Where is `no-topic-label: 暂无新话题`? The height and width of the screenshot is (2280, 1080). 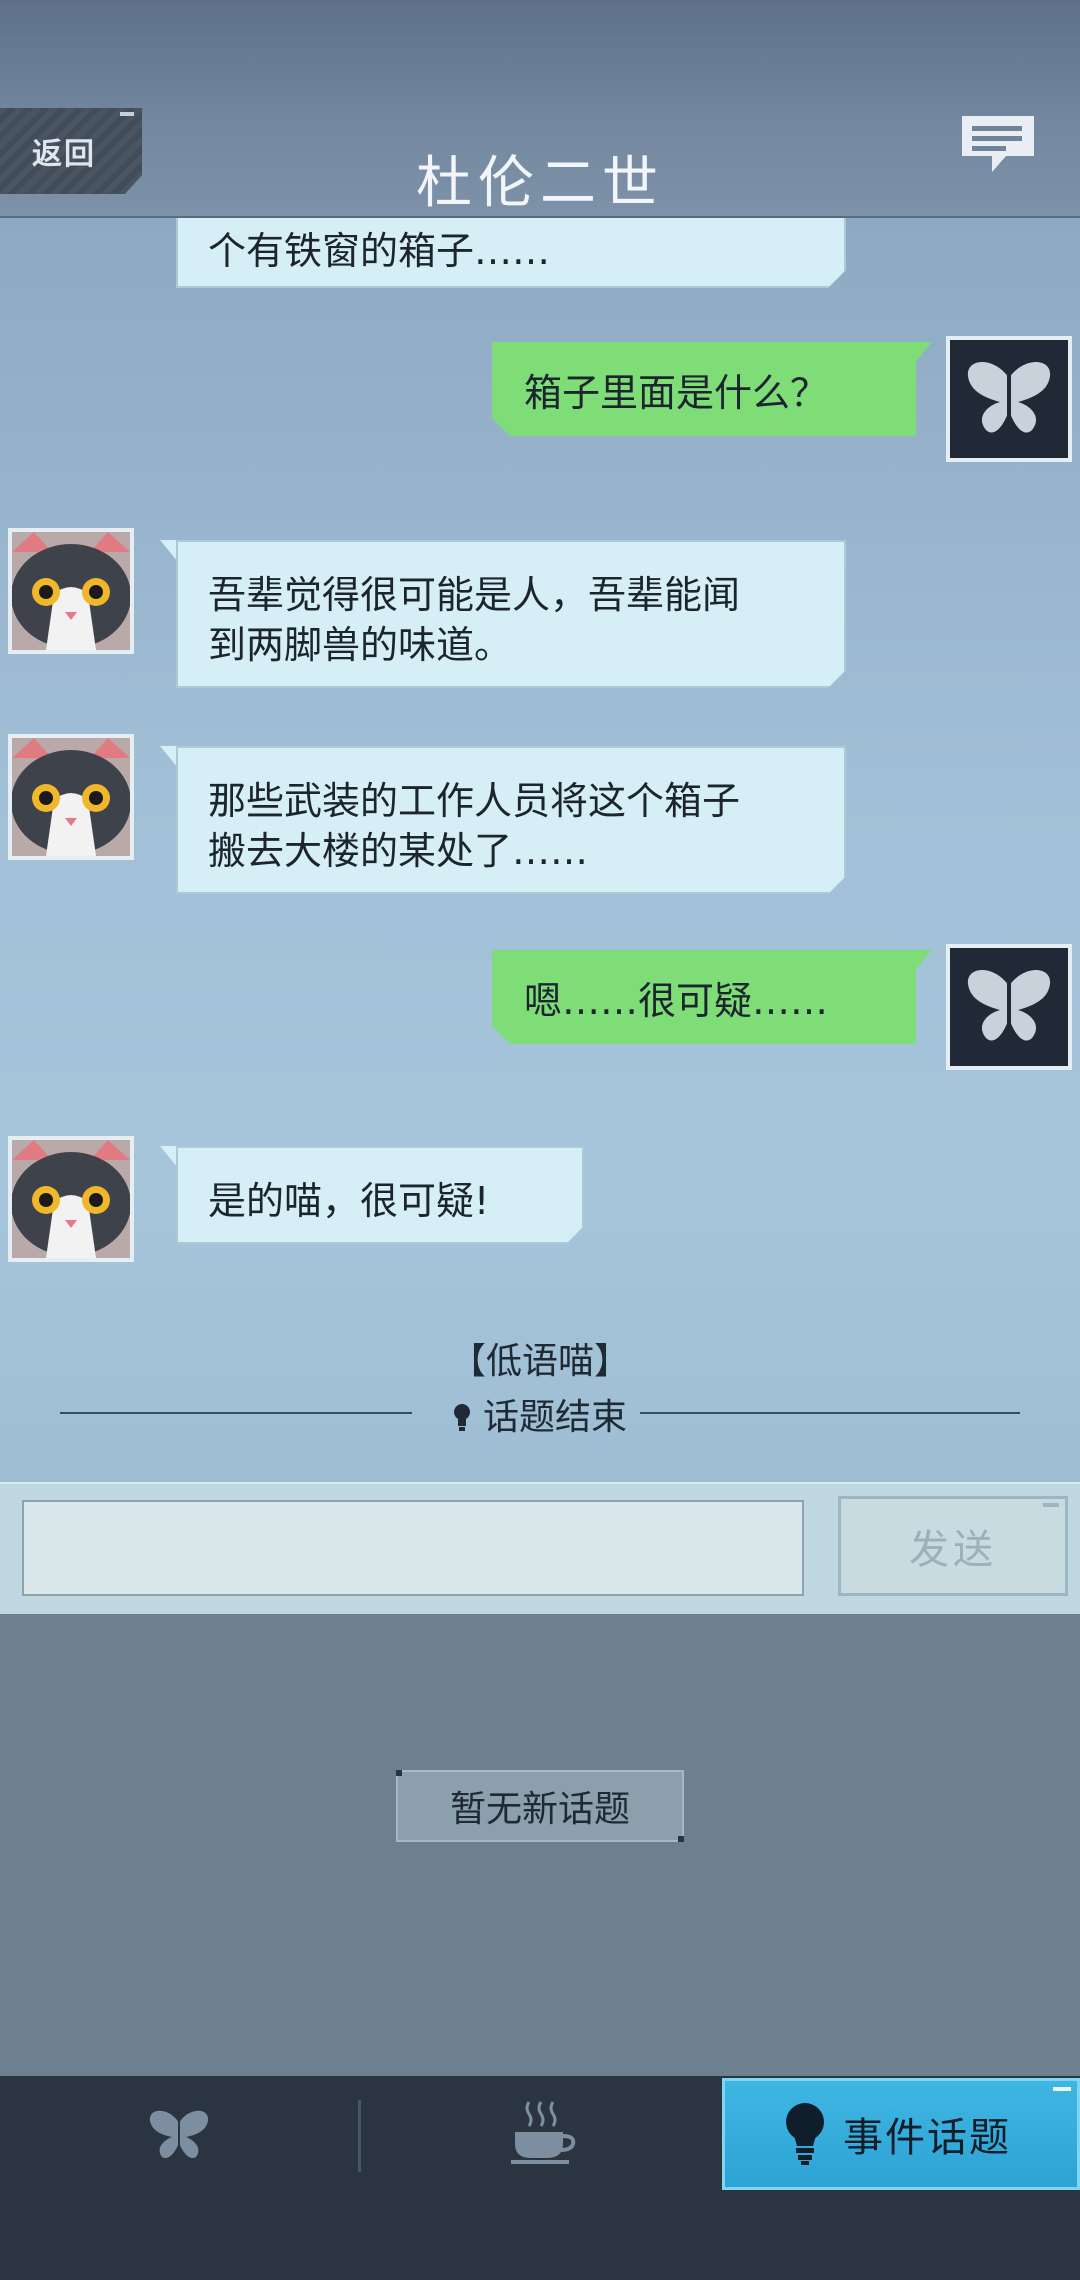 no-topic-label: 暂无新话题 is located at coordinates (539, 1809).